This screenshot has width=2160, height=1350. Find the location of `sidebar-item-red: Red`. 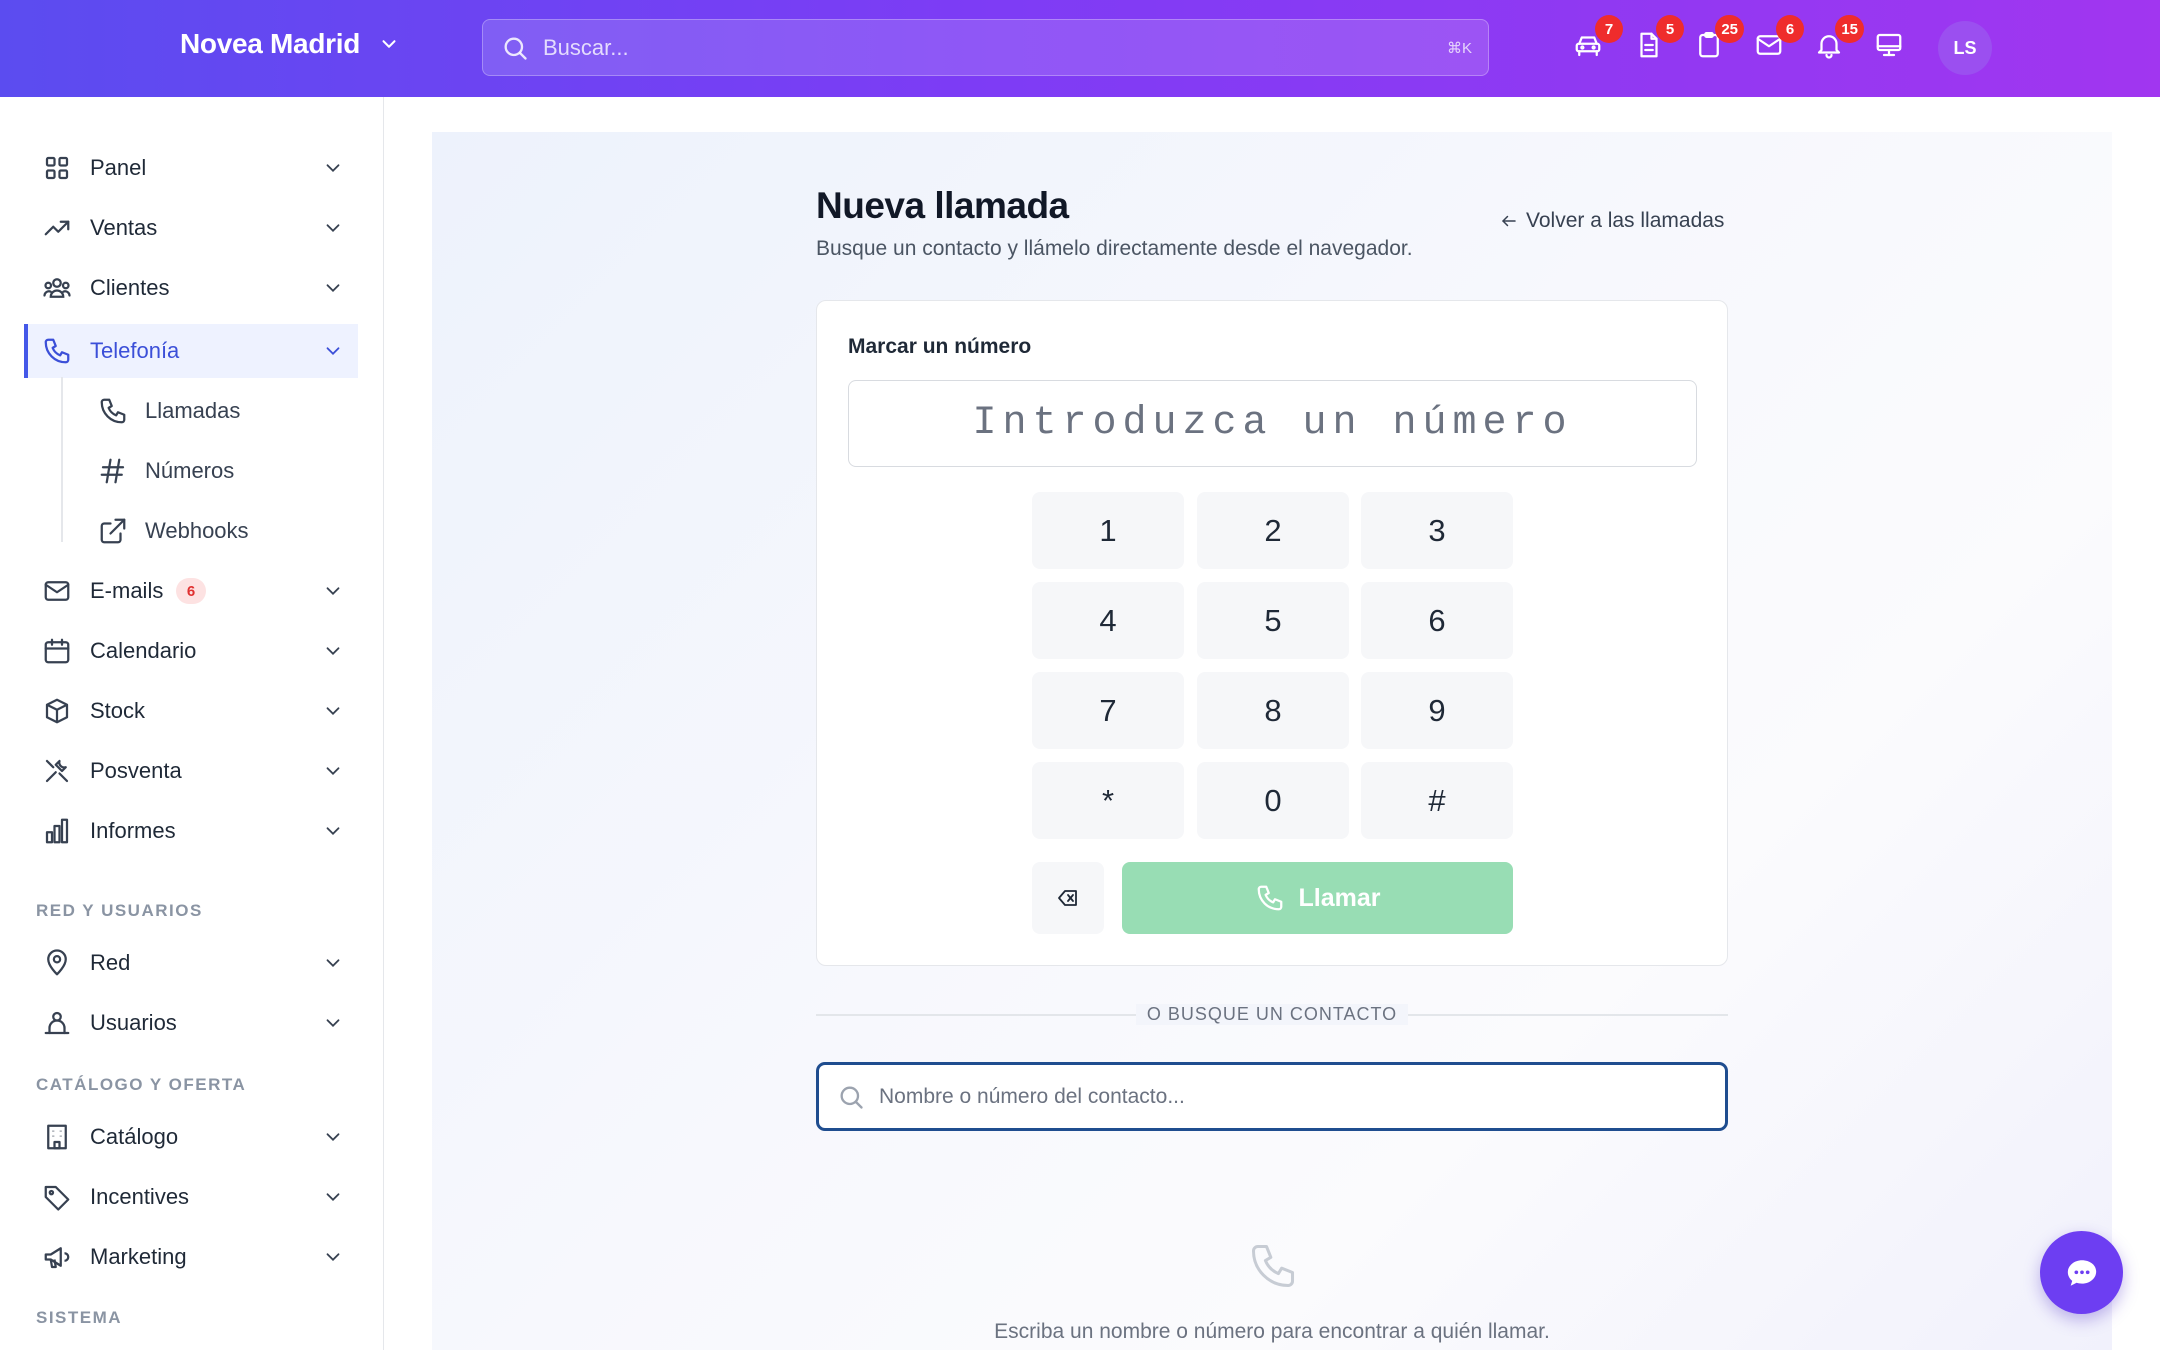

sidebar-item-red: Red is located at coordinates (191, 963).